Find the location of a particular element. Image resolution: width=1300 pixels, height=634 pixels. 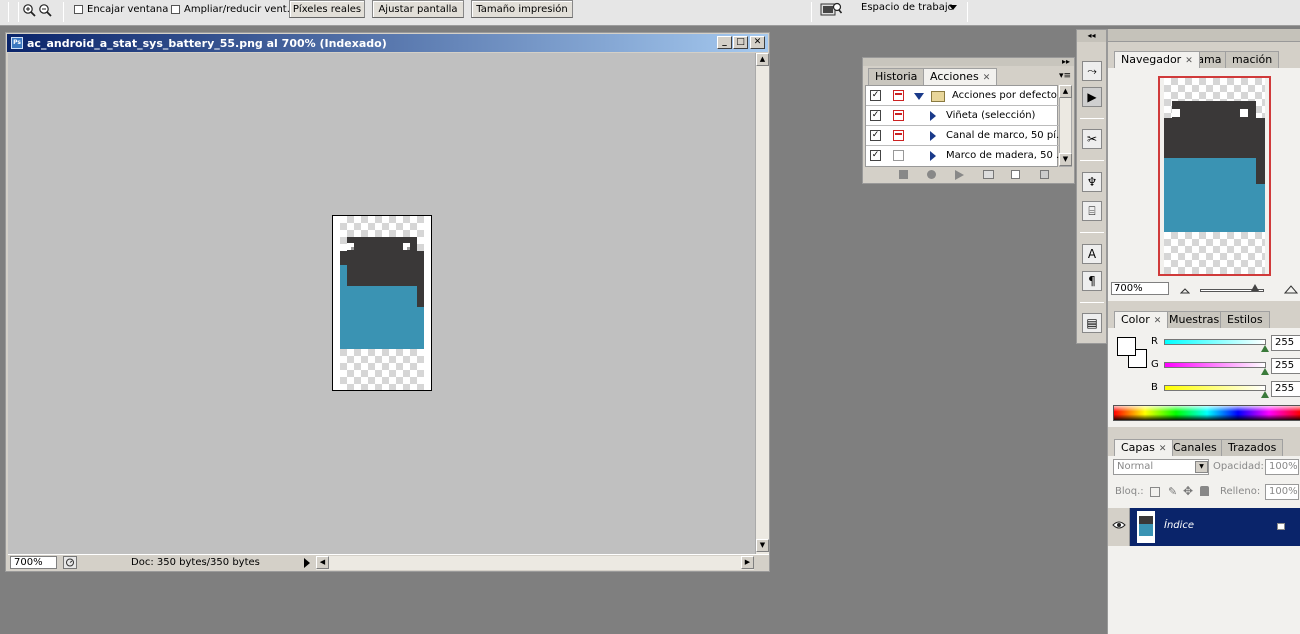

tab-trazados: Trazados is located at coordinates (1252, 447).